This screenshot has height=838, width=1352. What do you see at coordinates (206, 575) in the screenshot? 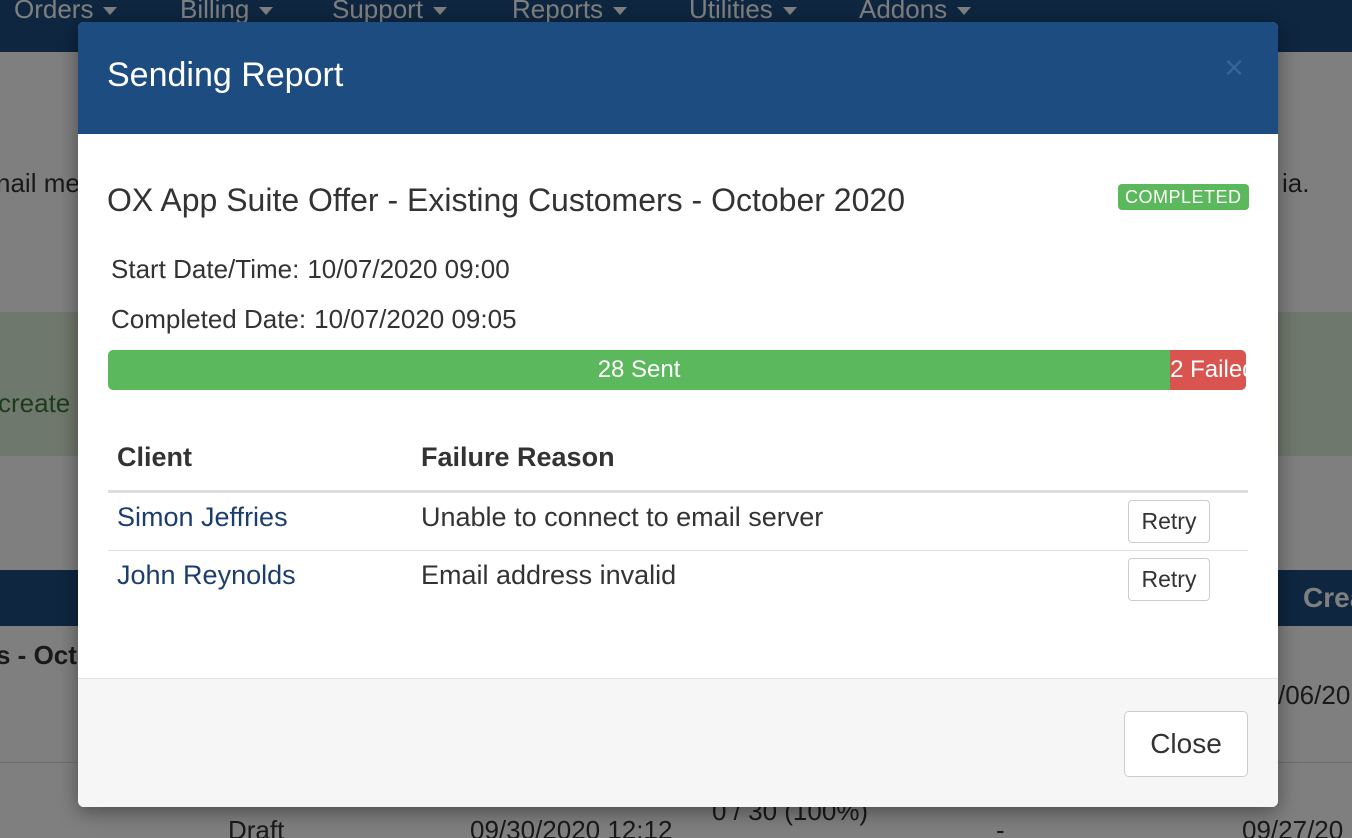
I see `client-link: John Reynolds` at bounding box center [206, 575].